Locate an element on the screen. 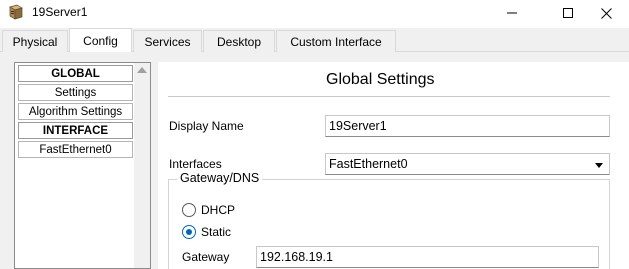 The width and height of the screenshot is (629, 269). title-divider is located at coordinates (389, 96).